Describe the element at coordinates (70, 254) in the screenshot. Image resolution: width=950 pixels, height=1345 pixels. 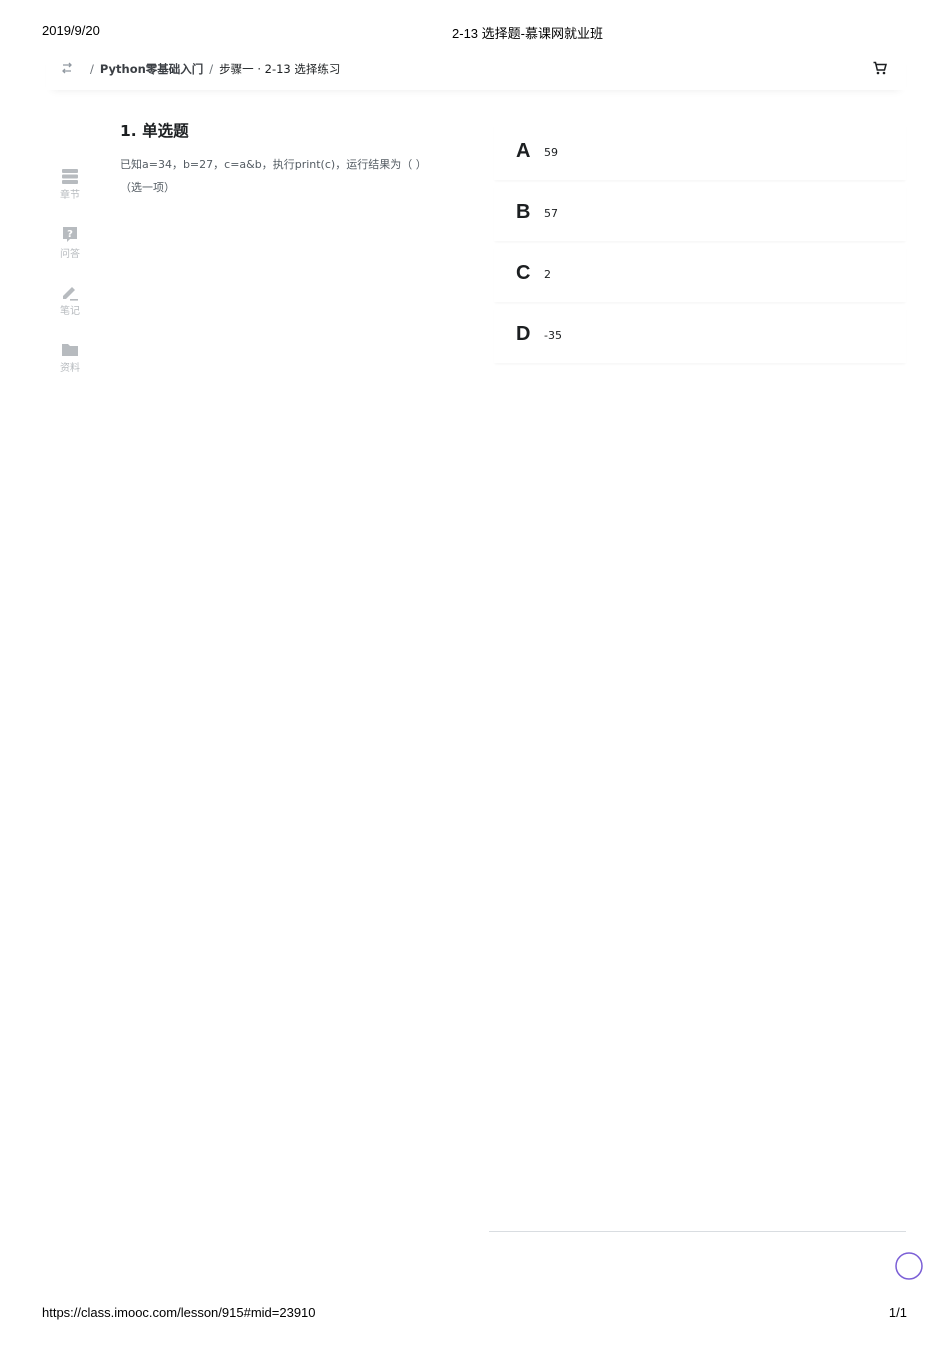
I see `sidebar-item-label: 问答` at that location.